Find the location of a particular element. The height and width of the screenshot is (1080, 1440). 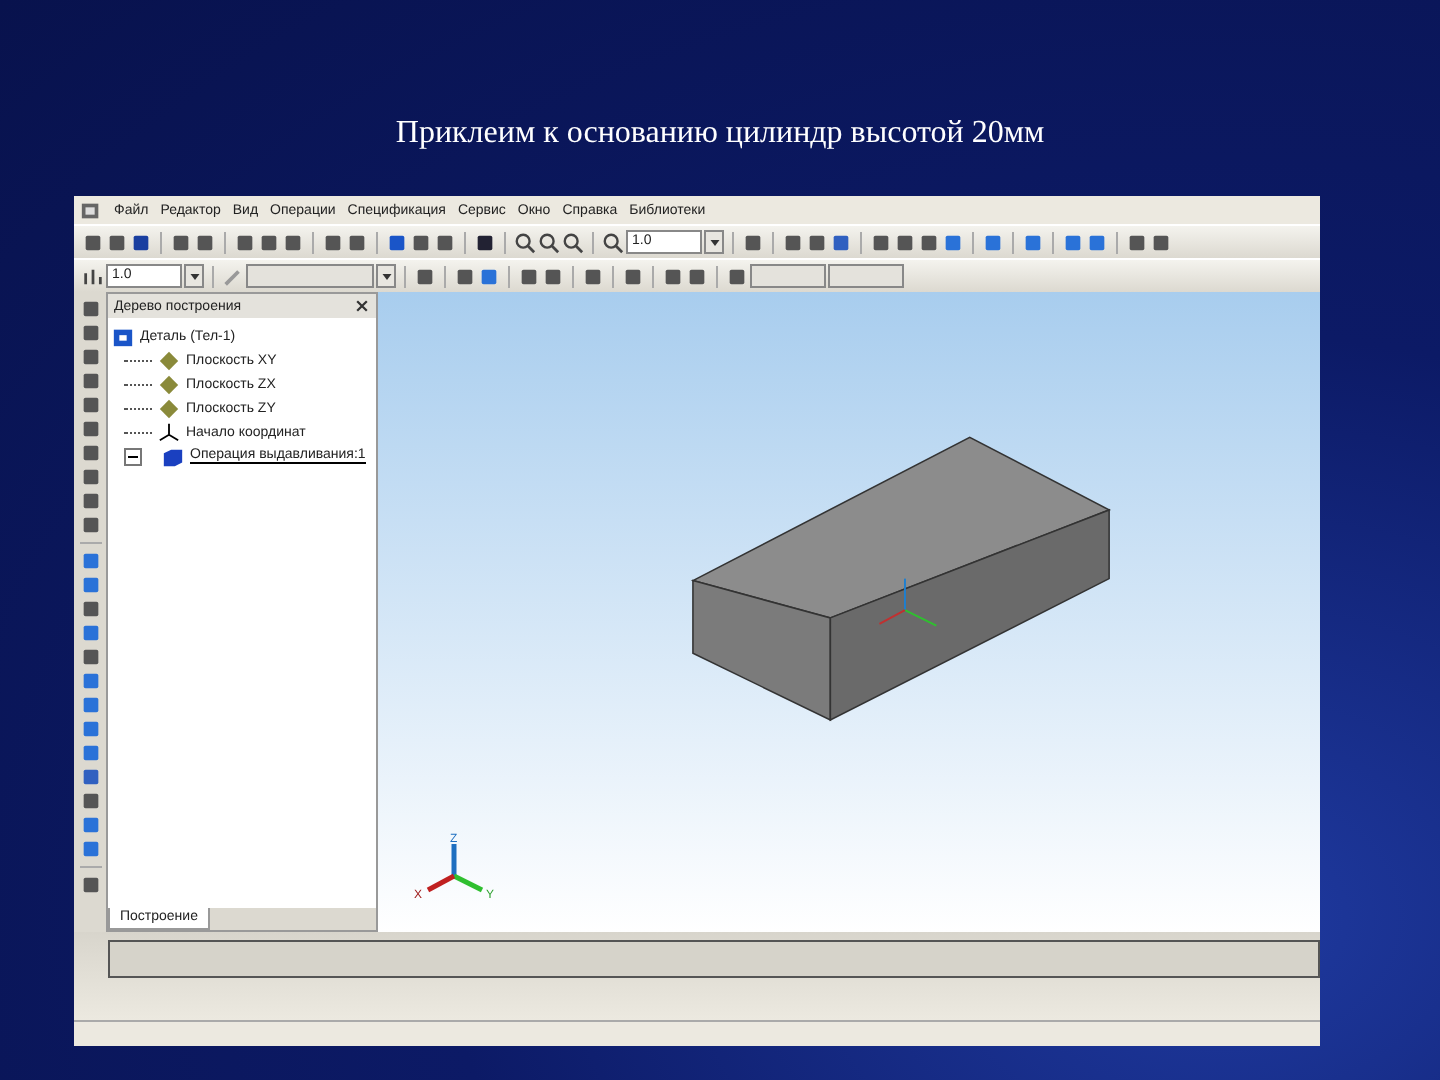

app-icon is located at coordinates (91, 210).